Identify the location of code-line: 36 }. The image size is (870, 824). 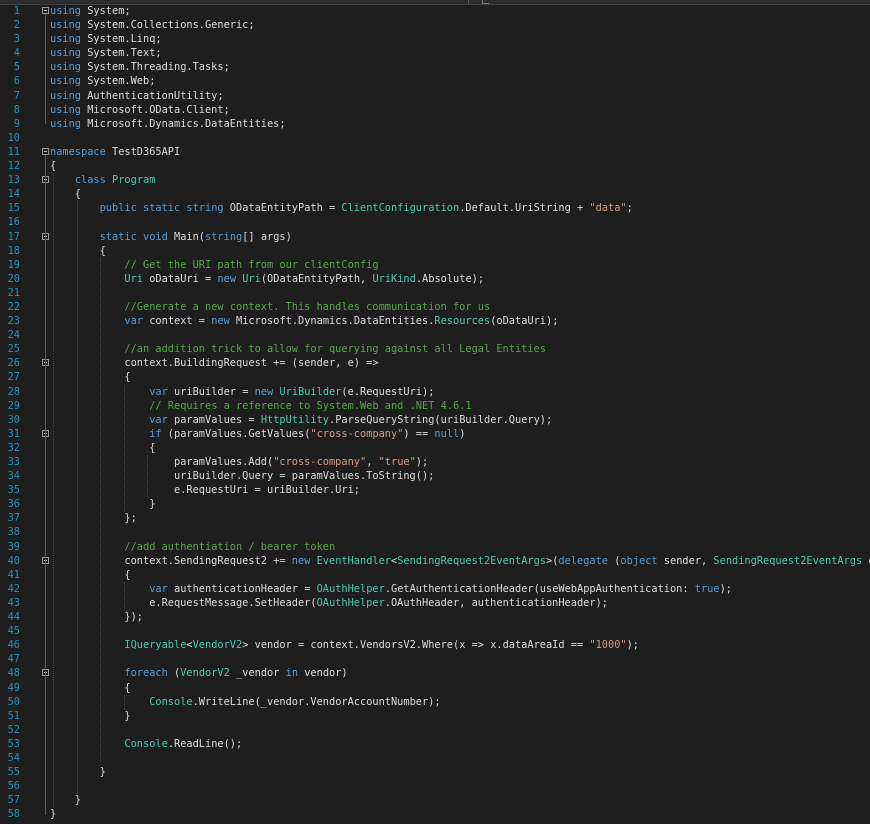
(435, 504).